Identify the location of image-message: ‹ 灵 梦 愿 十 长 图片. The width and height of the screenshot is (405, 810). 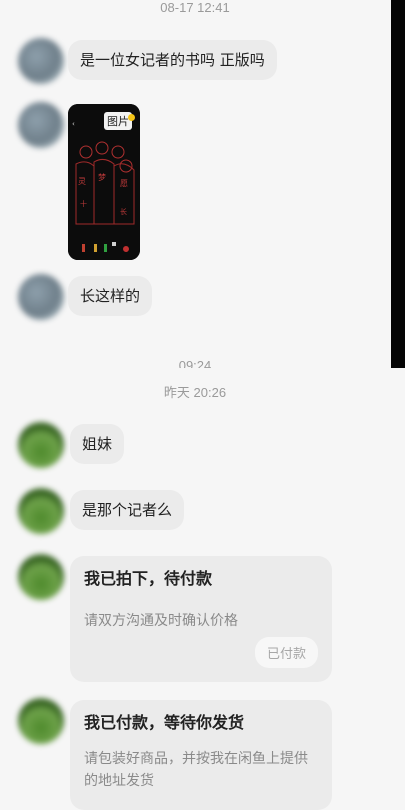
(104, 182).